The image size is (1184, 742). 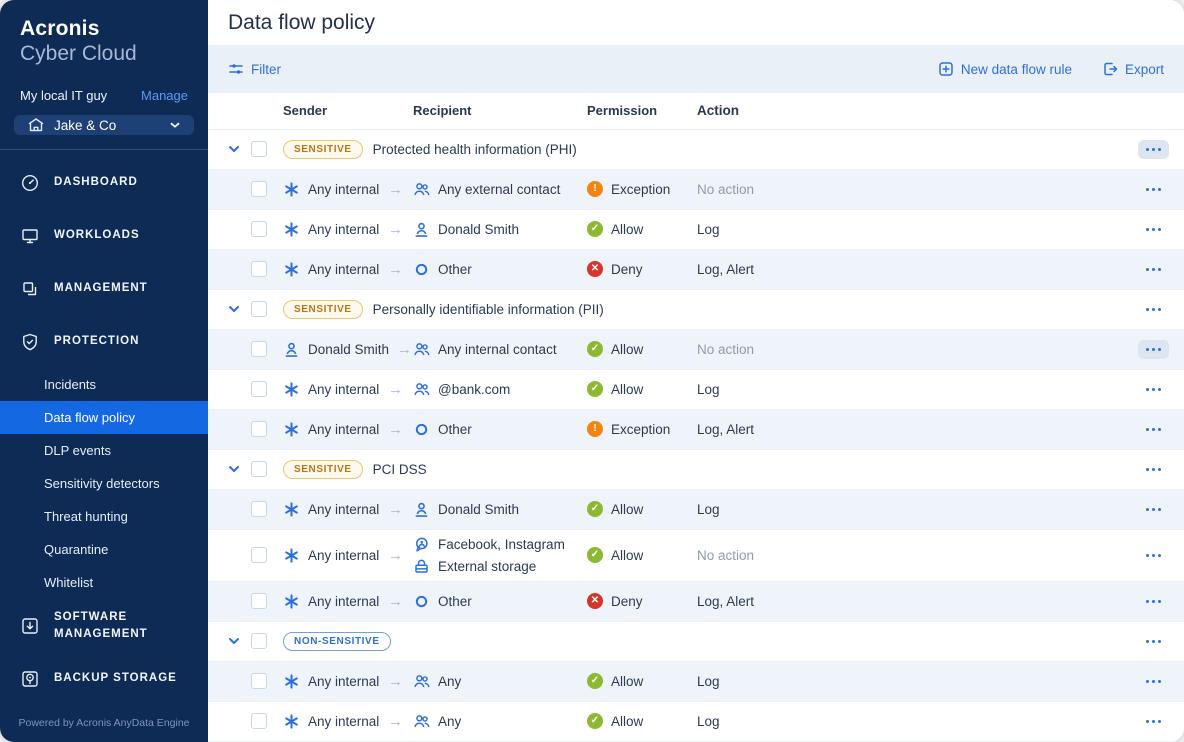 I want to click on sidebar-item-protection: PROTECTION, so click(x=104, y=341).